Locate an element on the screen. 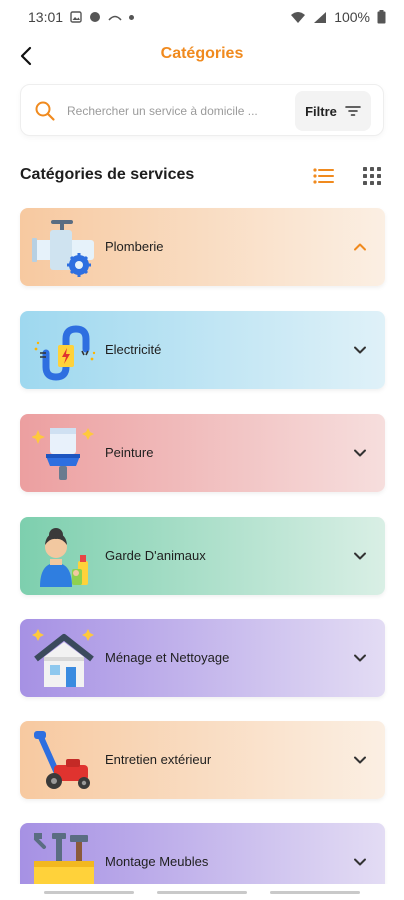 This screenshot has width=404, height=900. section-title: Catégories de services is located at coordinates (107, 174).